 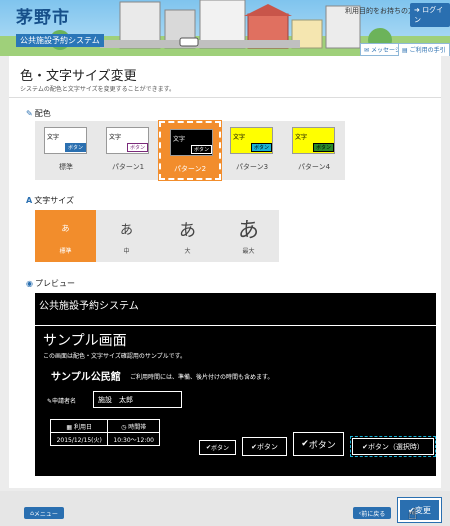 I want to click on size-option: あ最大, so click(x=248, y=236).